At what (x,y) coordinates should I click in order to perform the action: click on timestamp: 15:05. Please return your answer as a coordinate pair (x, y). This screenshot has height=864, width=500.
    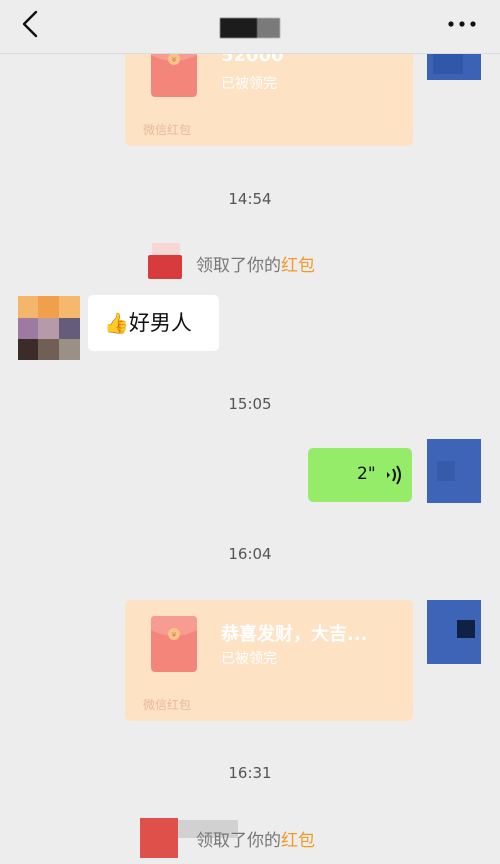
    Looking at the image, I should click on (250, 404).